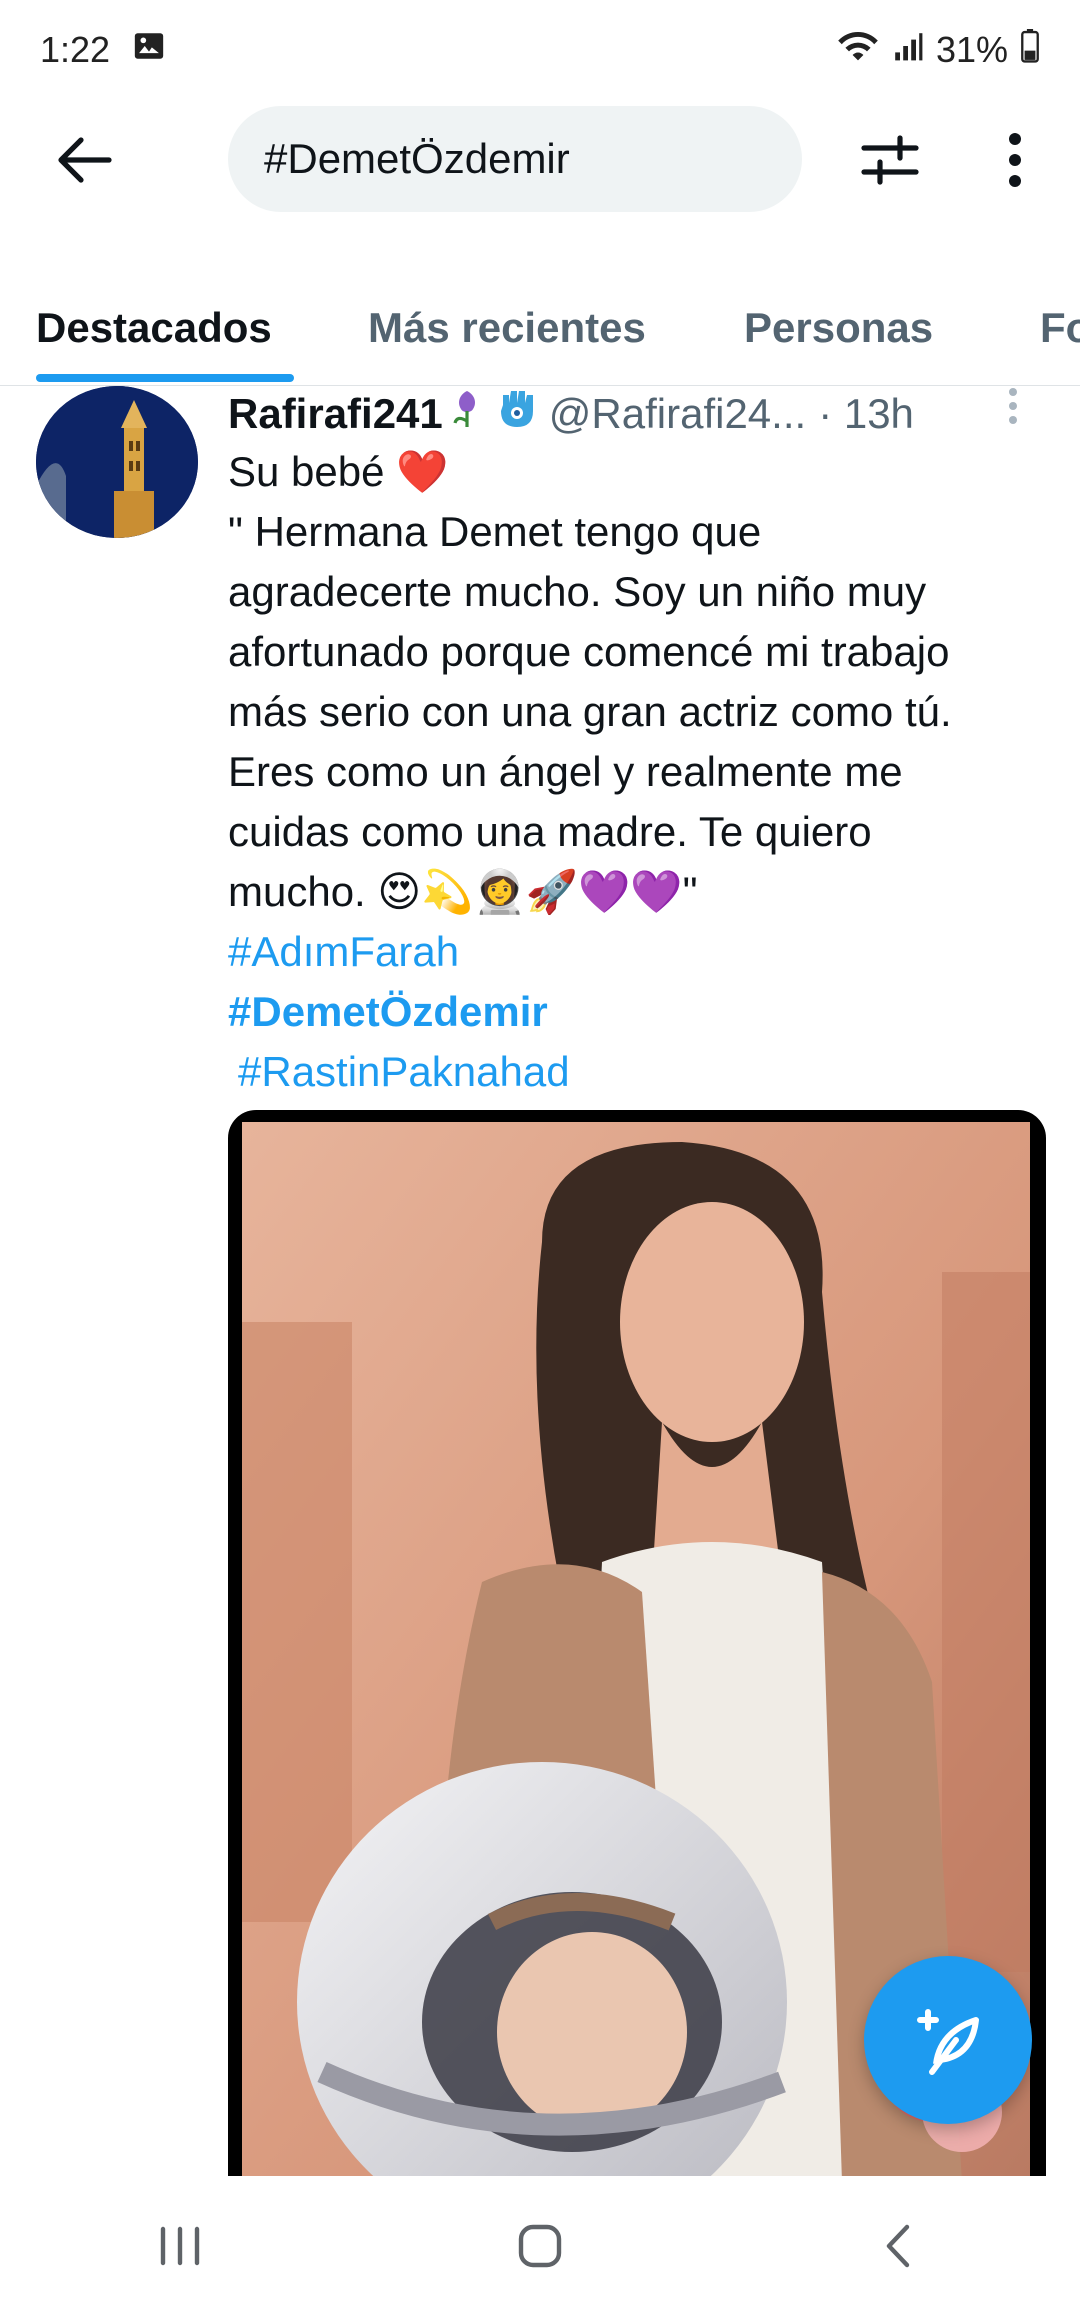 The height and width of the screenshot is (2316, 1080). I want to click on search-tabs: Destacados Más recientes Personas Fo, so click(540, 328).